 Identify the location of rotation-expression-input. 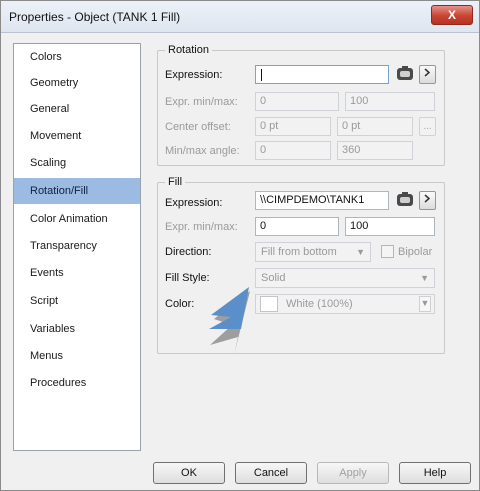
(322, 74).